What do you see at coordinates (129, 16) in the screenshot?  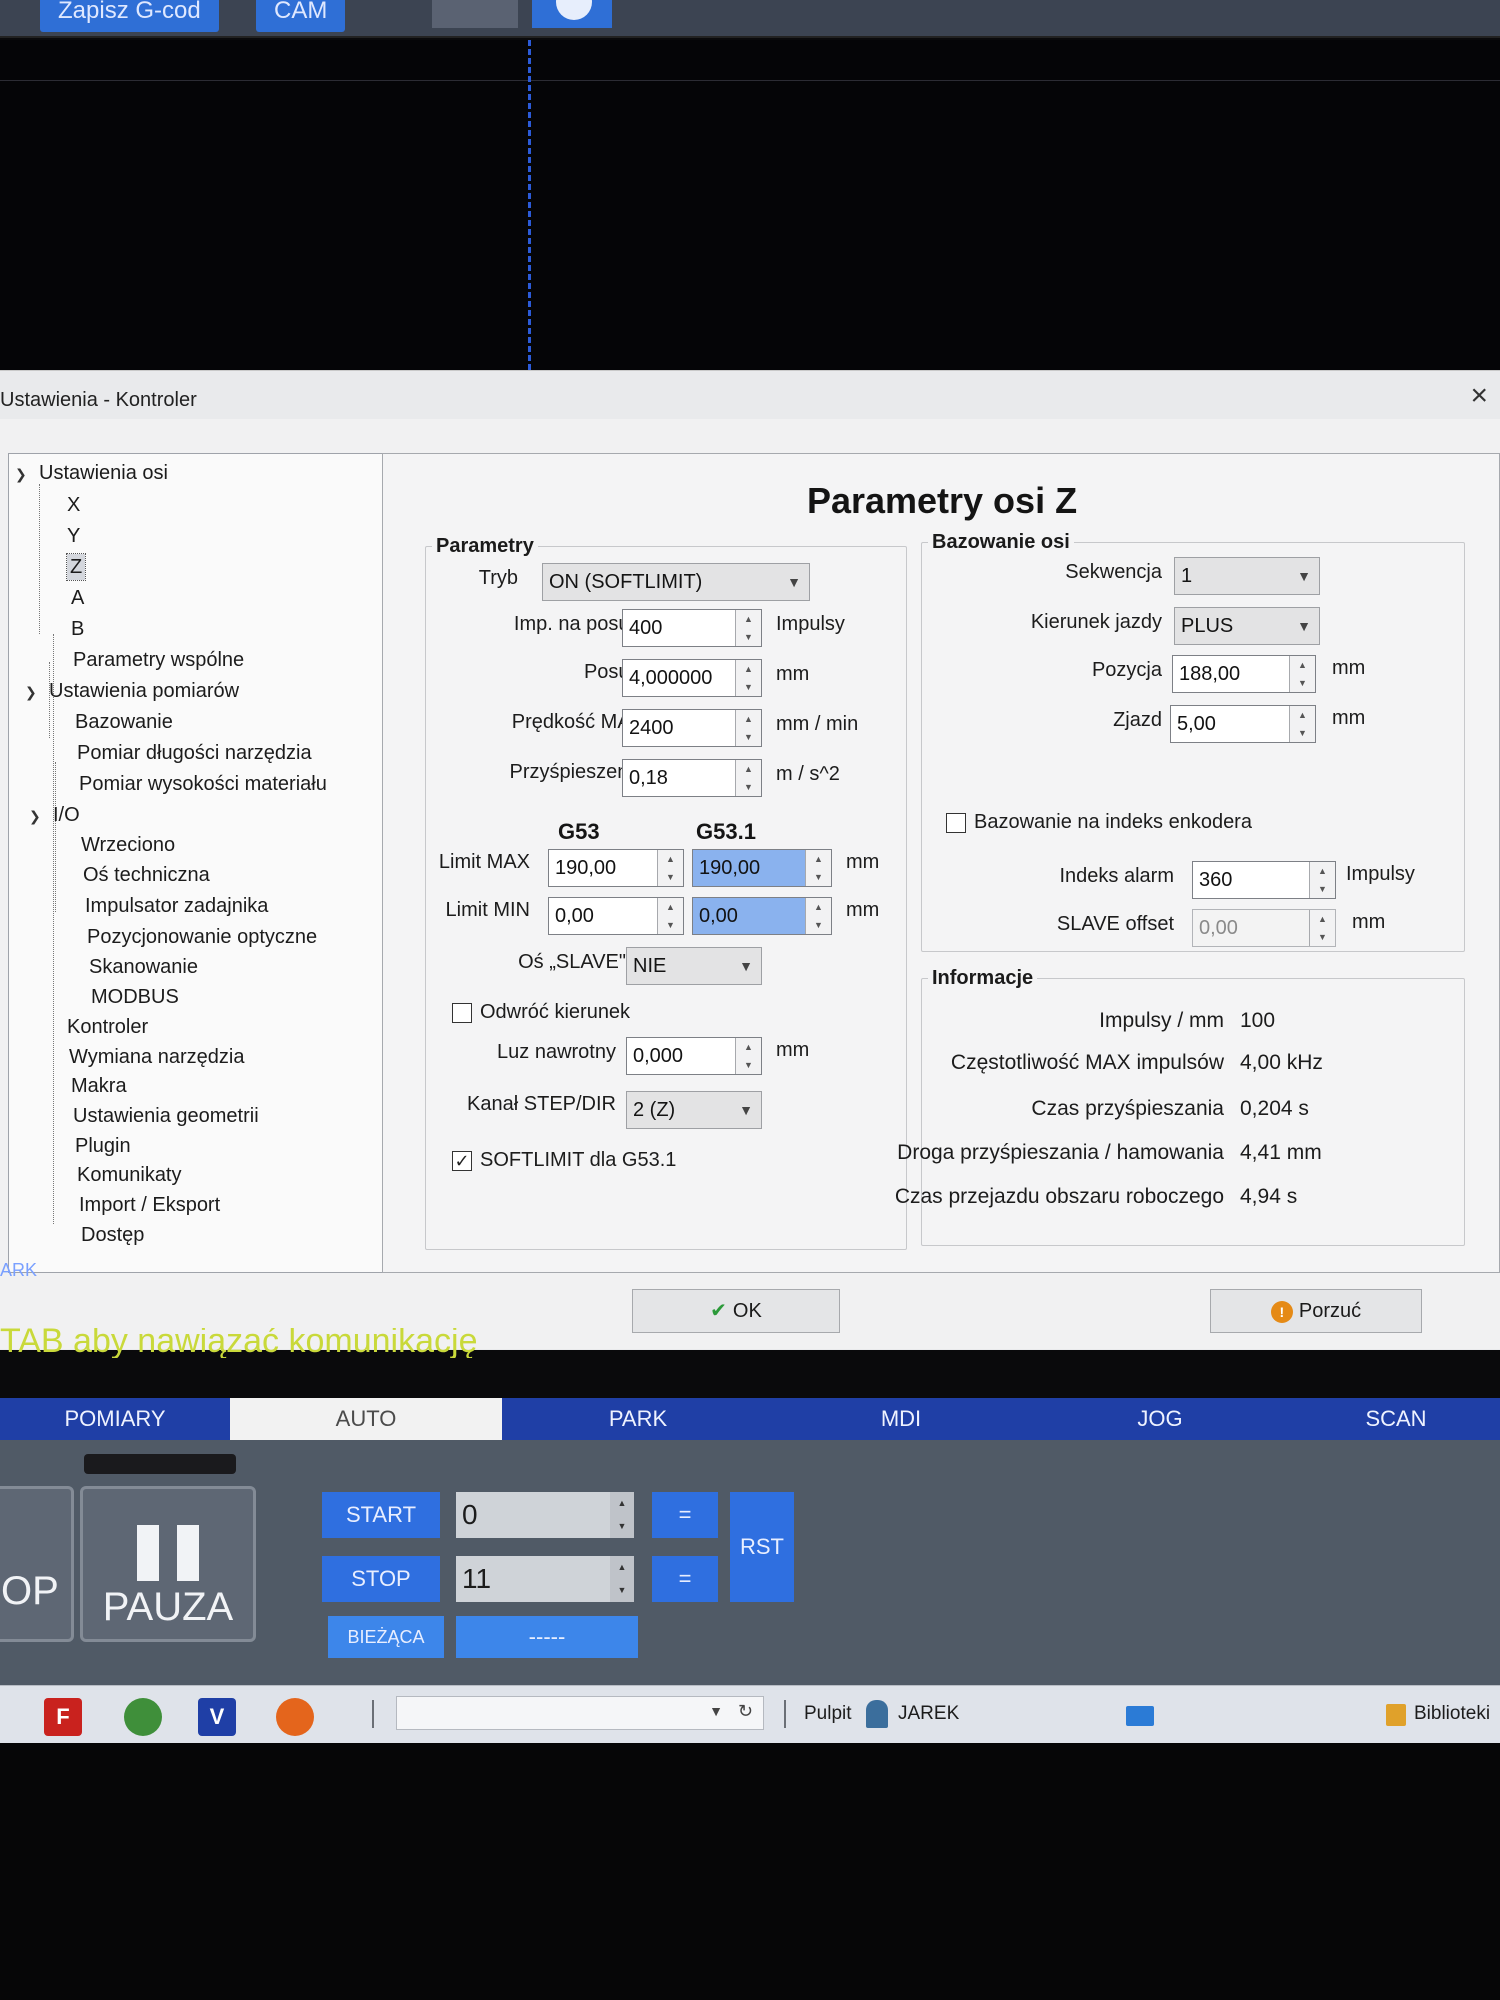 I see `save-gcode-button: Zapisz G-cod` at bounding box center [129, 16].